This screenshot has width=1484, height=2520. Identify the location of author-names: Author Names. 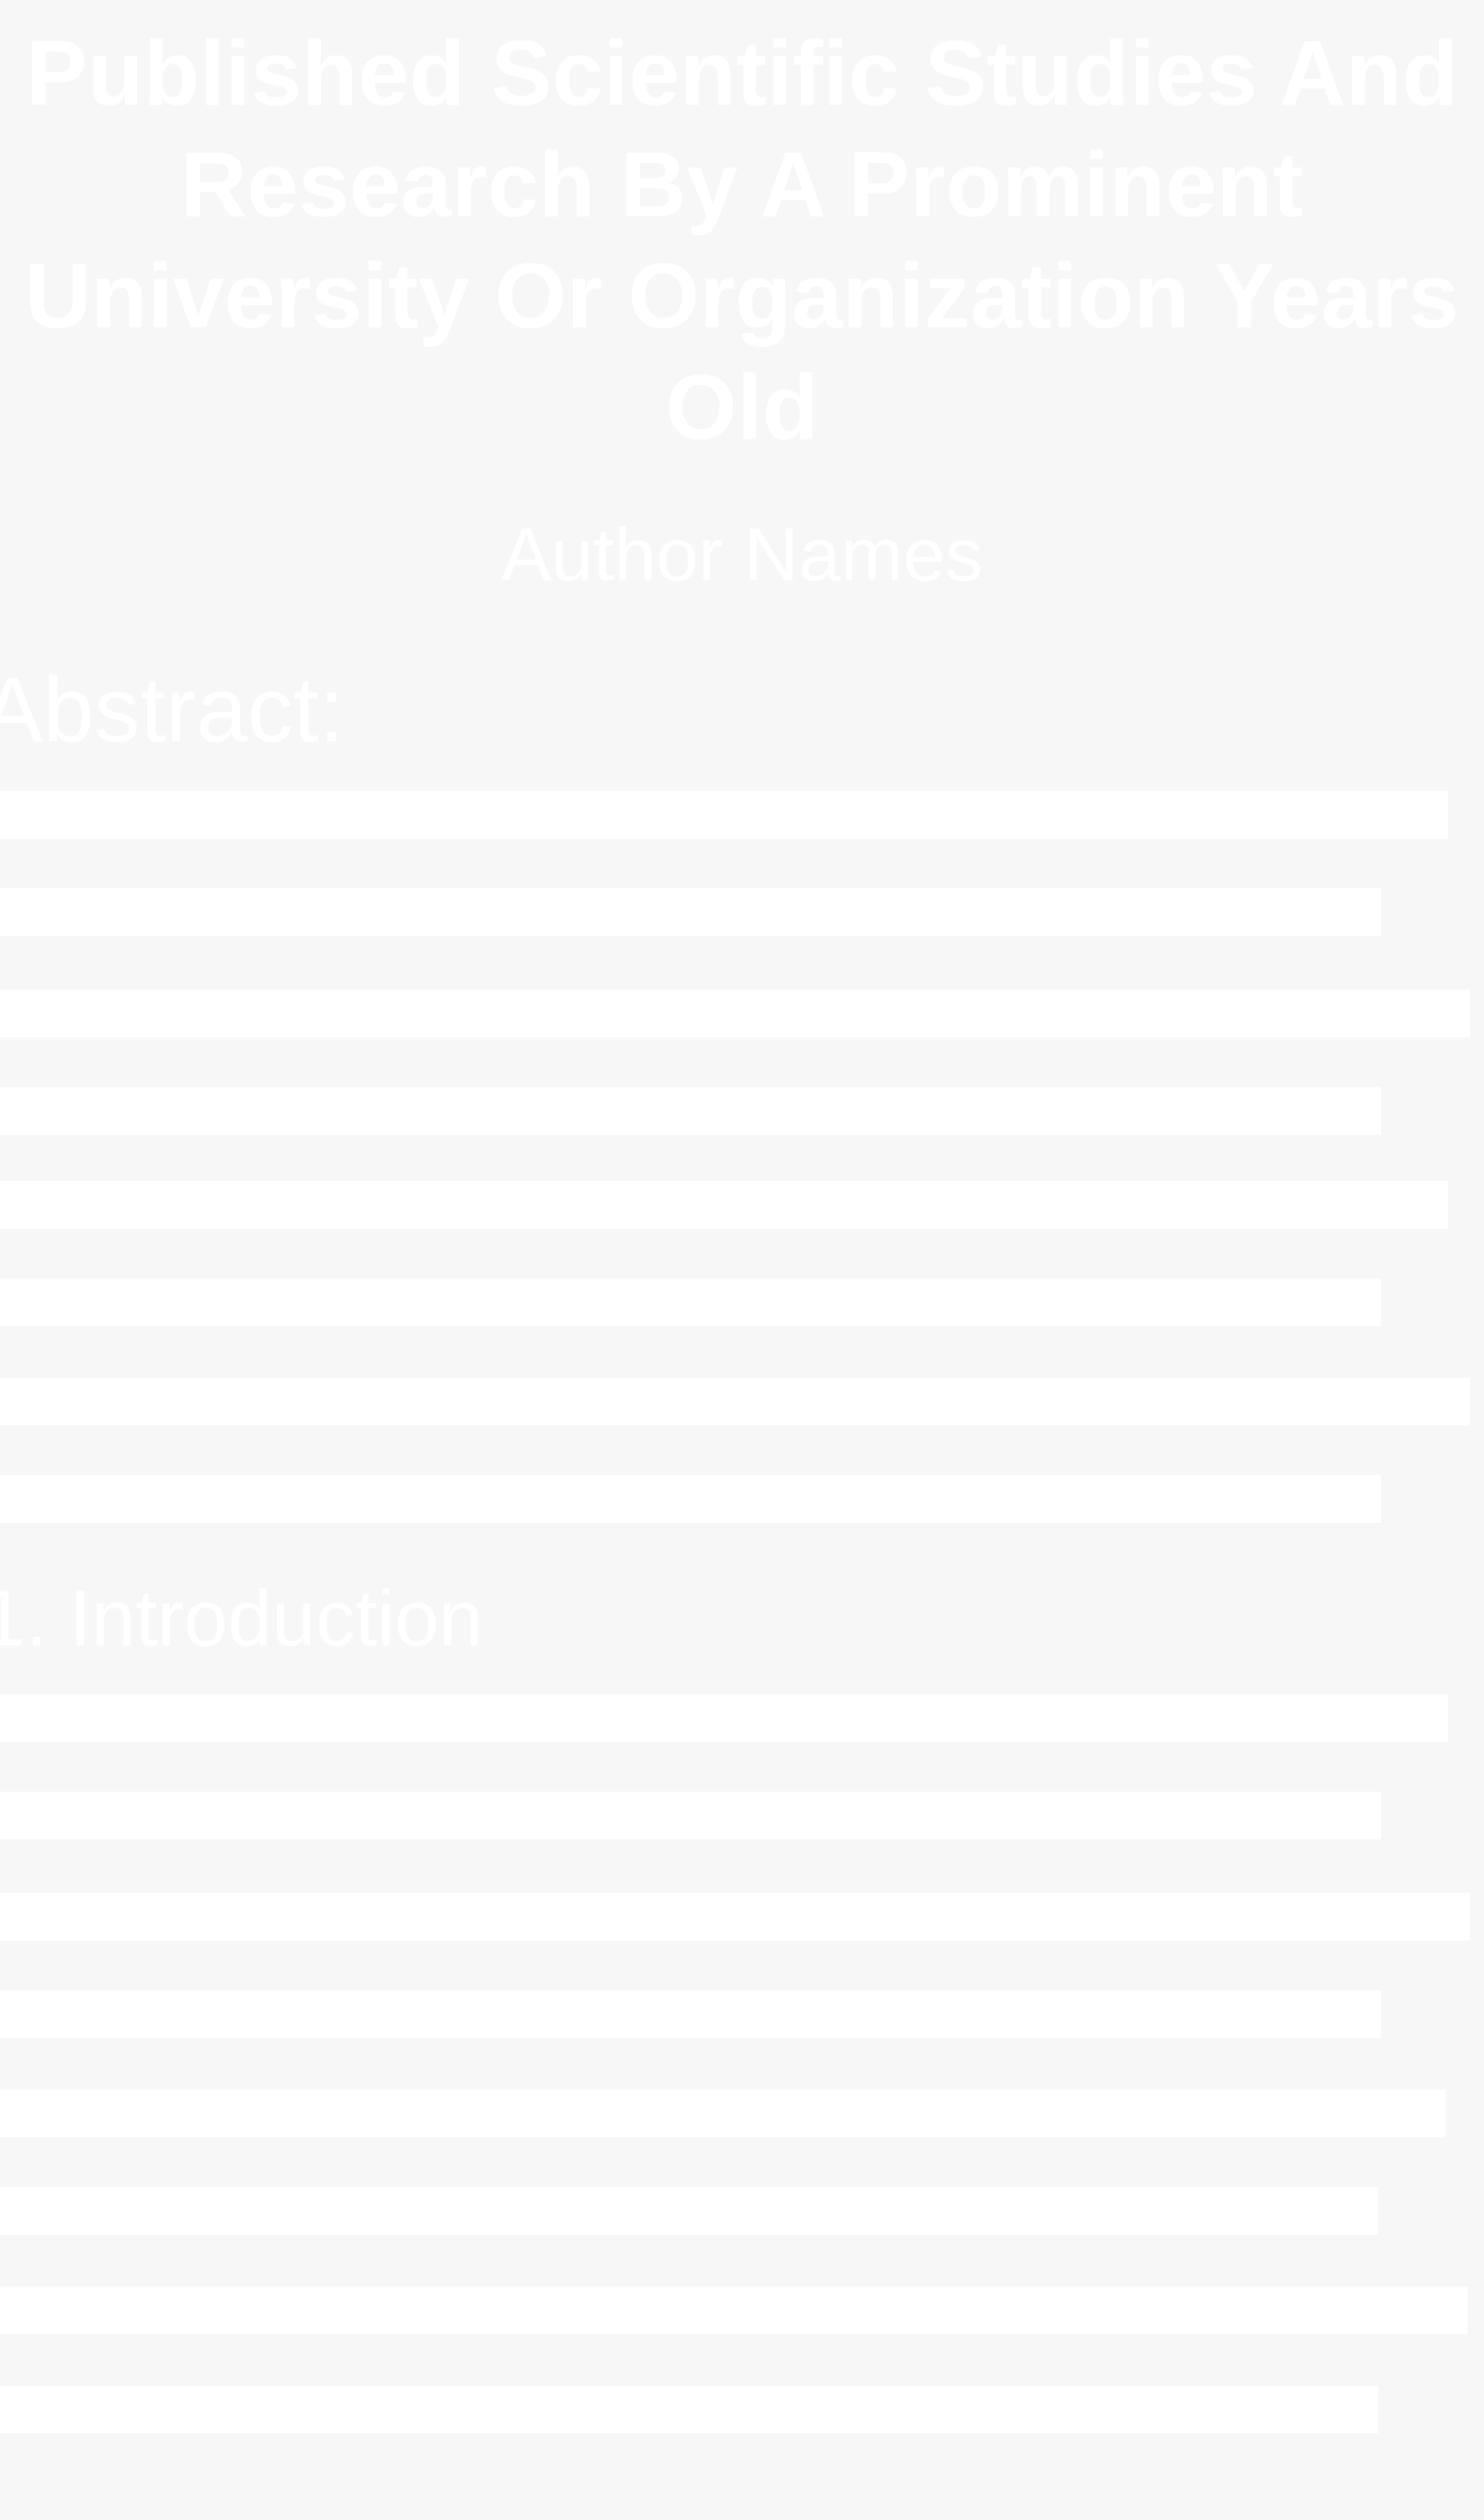
(742, 555).